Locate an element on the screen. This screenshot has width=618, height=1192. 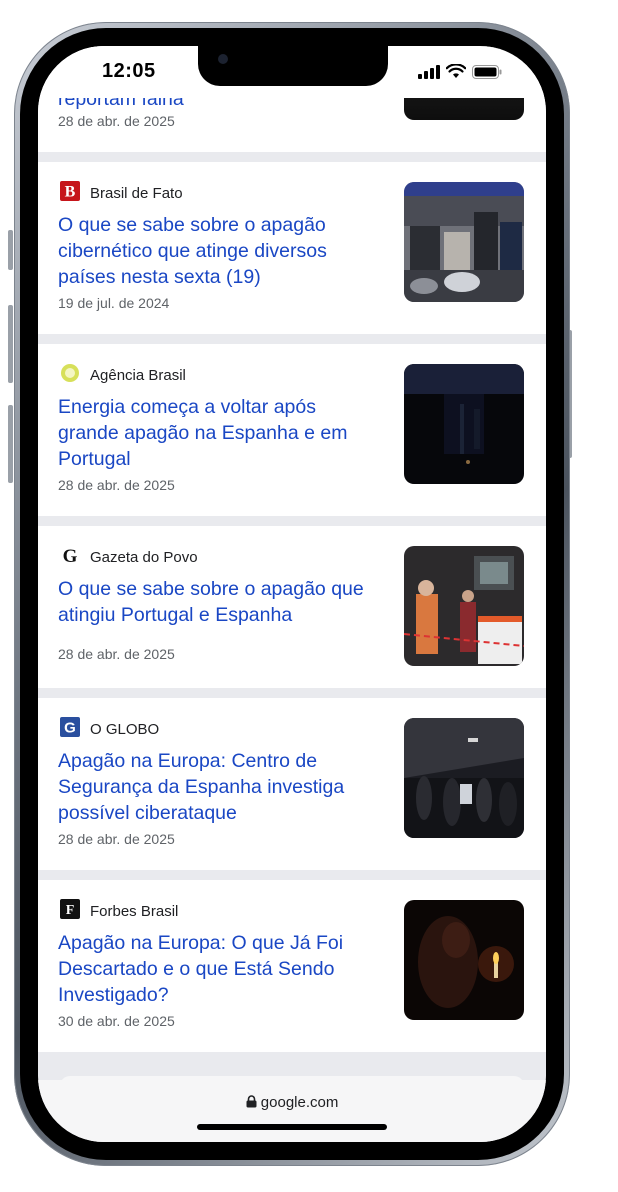
status-icons is located at coordinates (460, 73).